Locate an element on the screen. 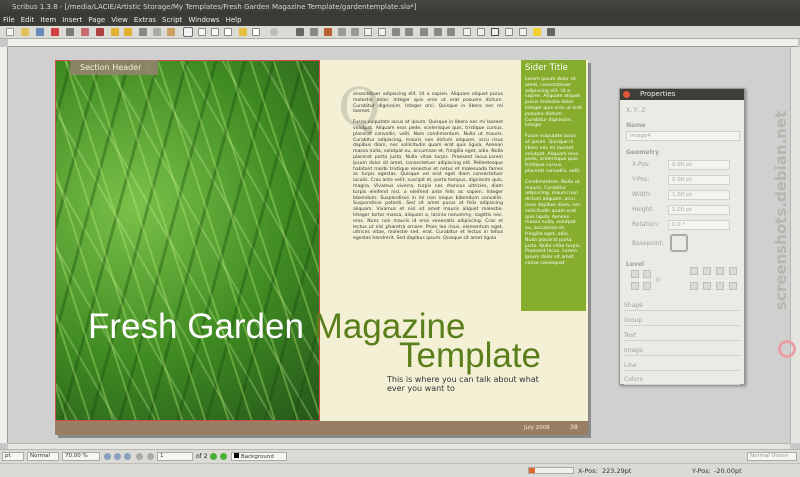 This screenshot has width=800, height=477. properties-titlebar: Properties is located at coordinates (682, 94).